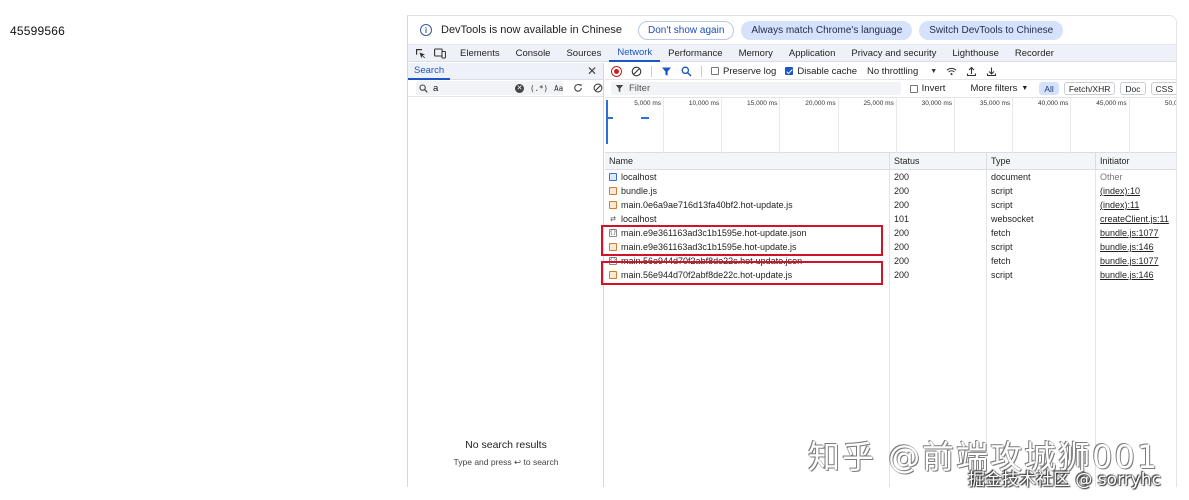 This screenshot has width=1189, height=500. I want to click on filter-input: Filter, so click(639, 88).